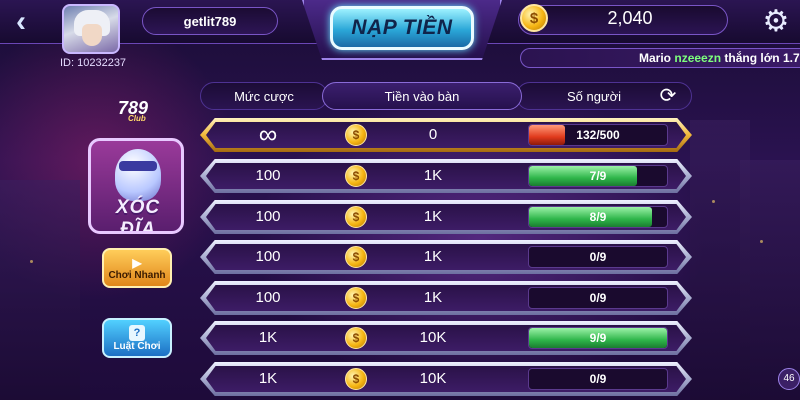  I want to click on player-count-bar: 8/9, so click(598, 217).